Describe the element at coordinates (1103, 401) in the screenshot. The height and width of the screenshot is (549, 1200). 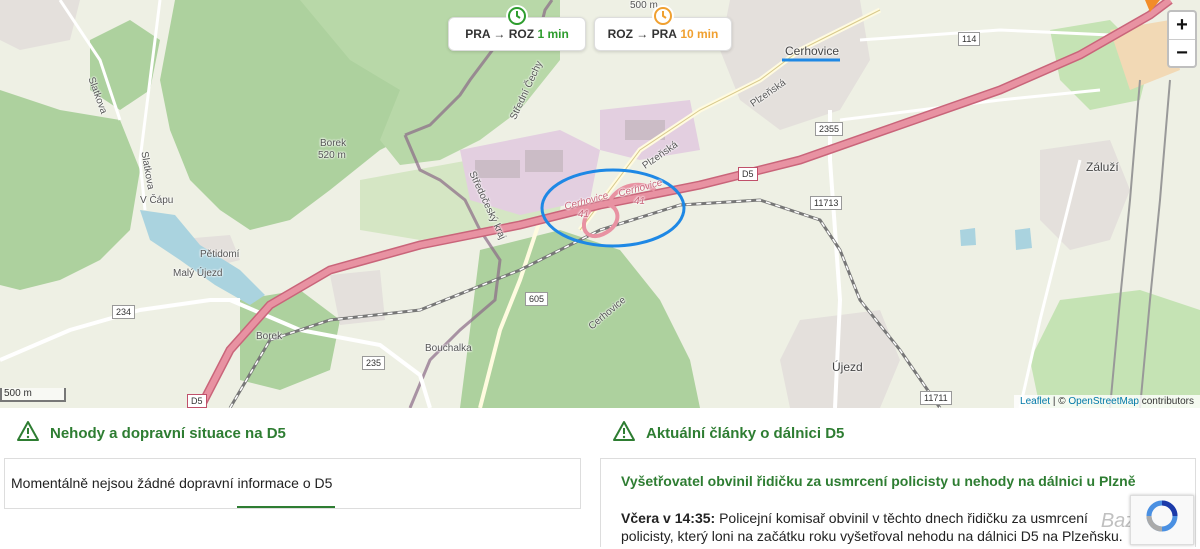
I see `osm-link: OpenStreetMap` at that location.